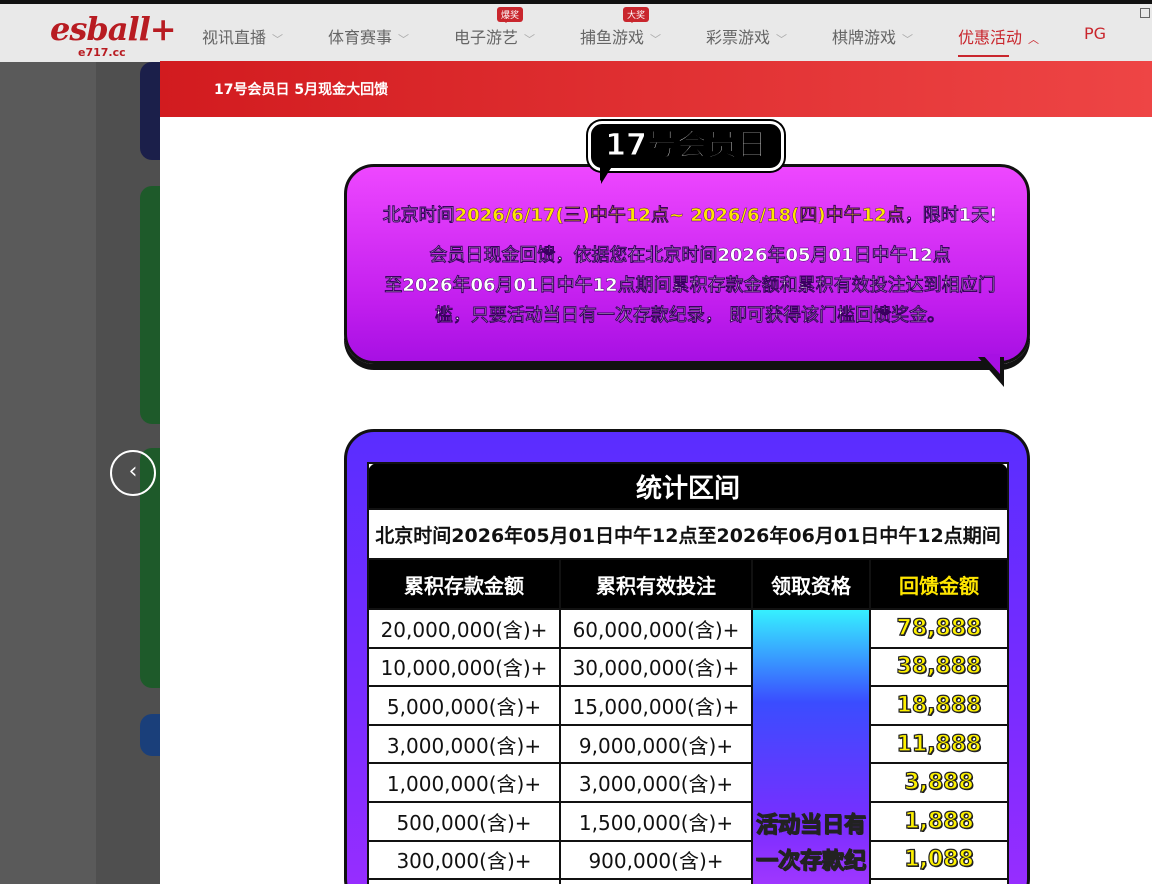 The height and width of the screenshot is (884, 1152). I want to click on table-row: 500,000(含)+ 1,500,000(含)+ 1,888, so click(688, 821).